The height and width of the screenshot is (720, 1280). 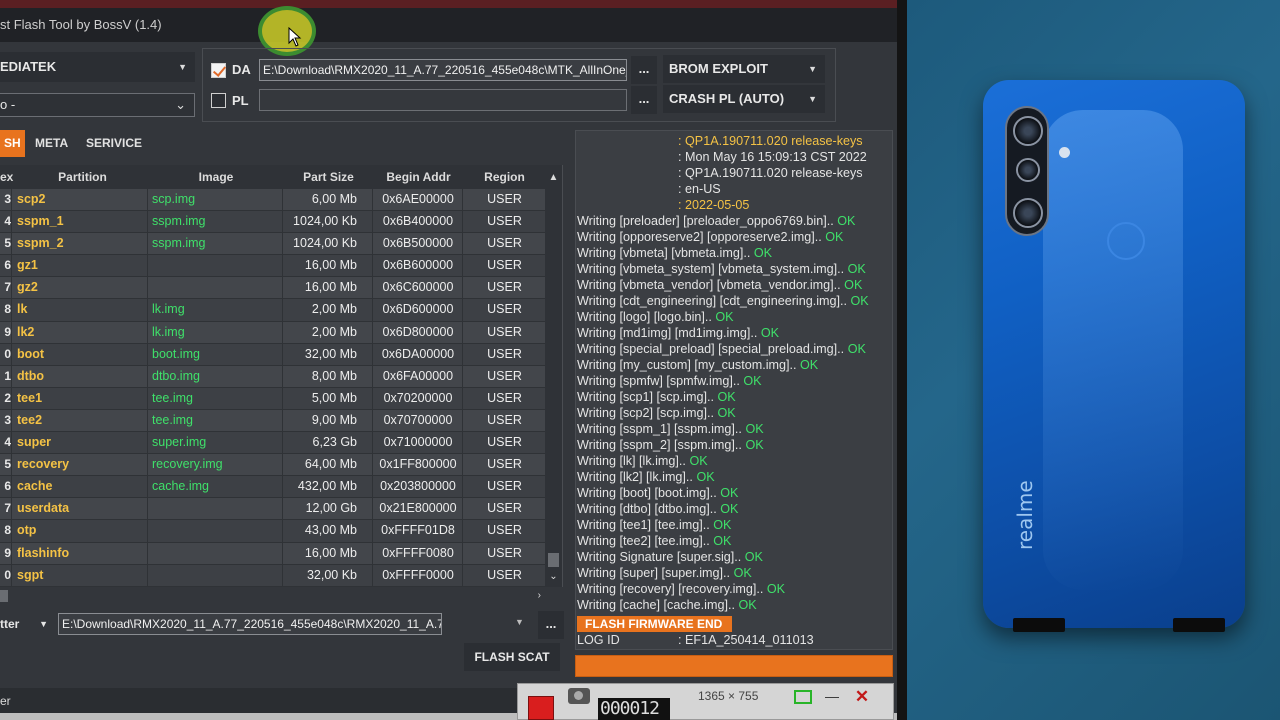 What do you see at coordinates (553, 376) in the screenshot?
I see `vertical-scrollbar: ▲ ⌄` at bounding box center [553, 376].